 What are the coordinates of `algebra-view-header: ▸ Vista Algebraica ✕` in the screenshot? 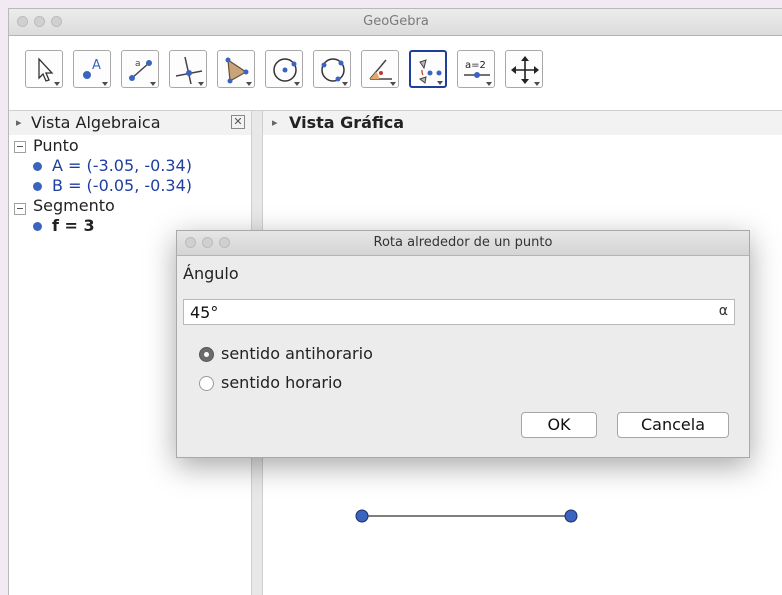 It's located at (130, 123).